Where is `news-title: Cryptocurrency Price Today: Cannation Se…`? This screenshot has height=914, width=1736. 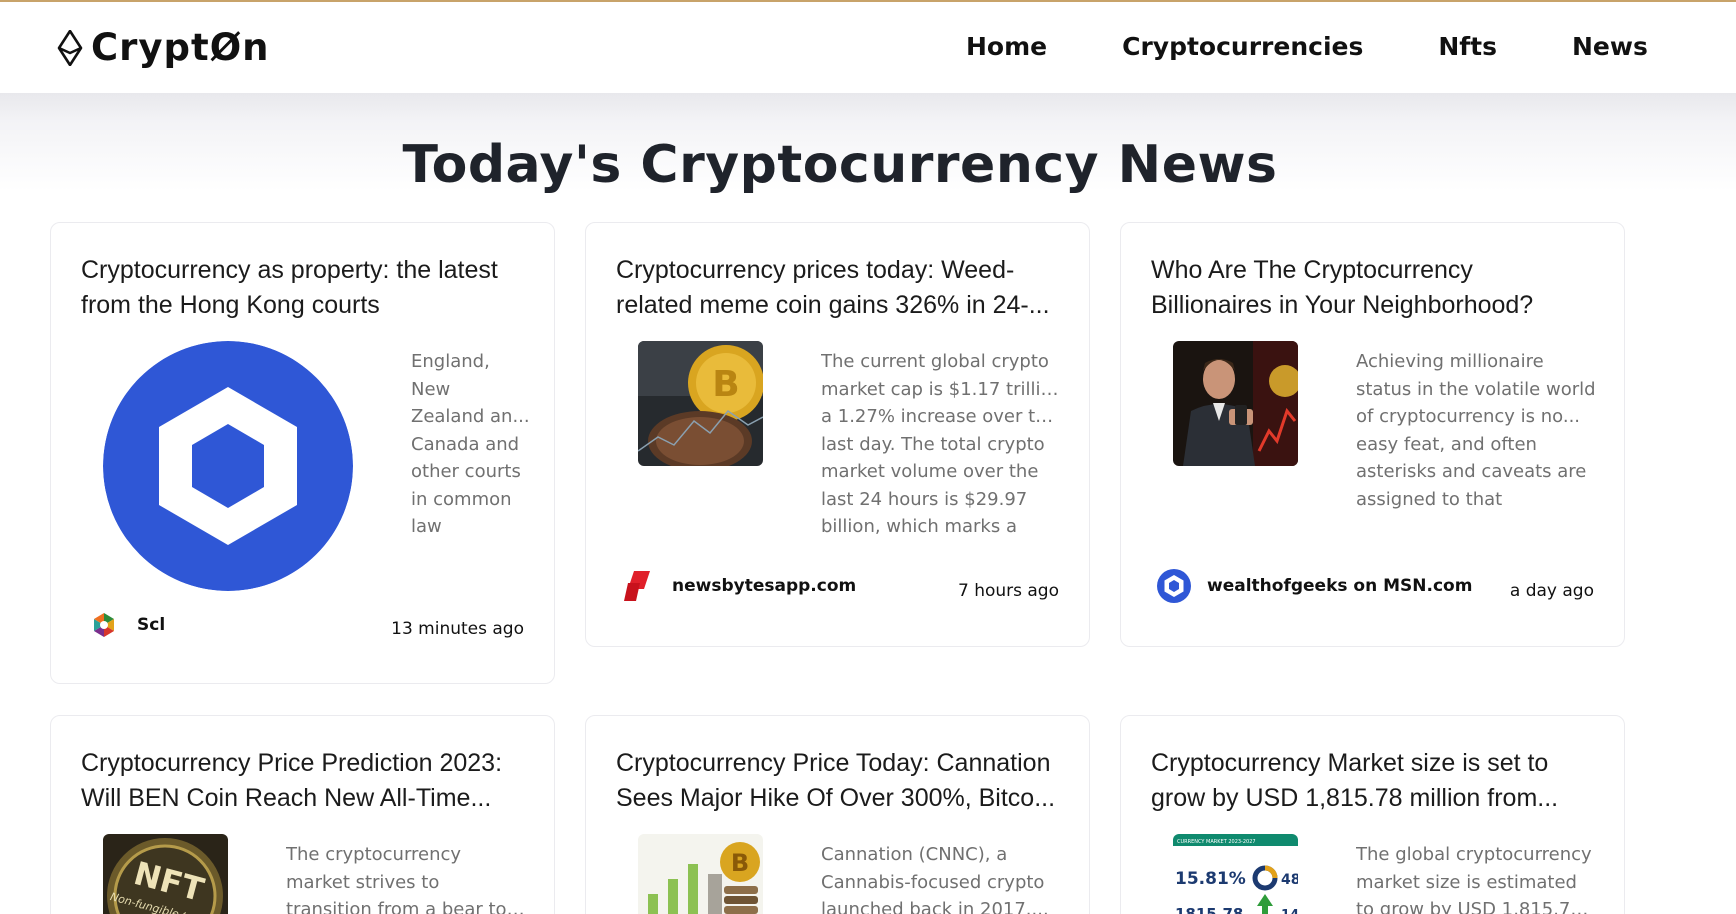 news-title: Cryptocurrency Price Today: Cannation Se… is located at coordinates (843, 781).